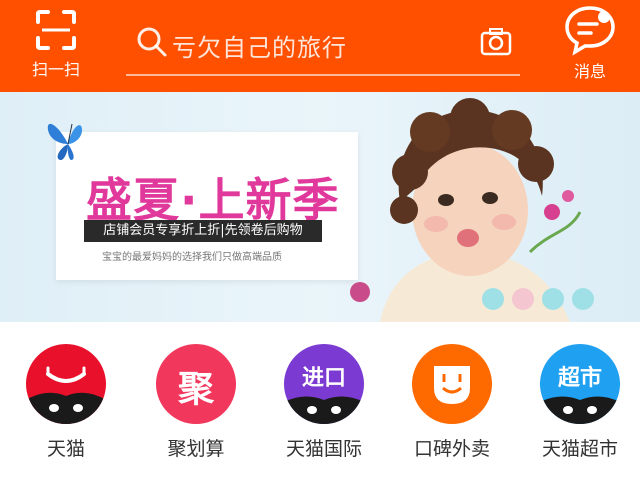  Describe the element at coordinates (496, 41) in the screenshot. I see `camera-icon` at that location.